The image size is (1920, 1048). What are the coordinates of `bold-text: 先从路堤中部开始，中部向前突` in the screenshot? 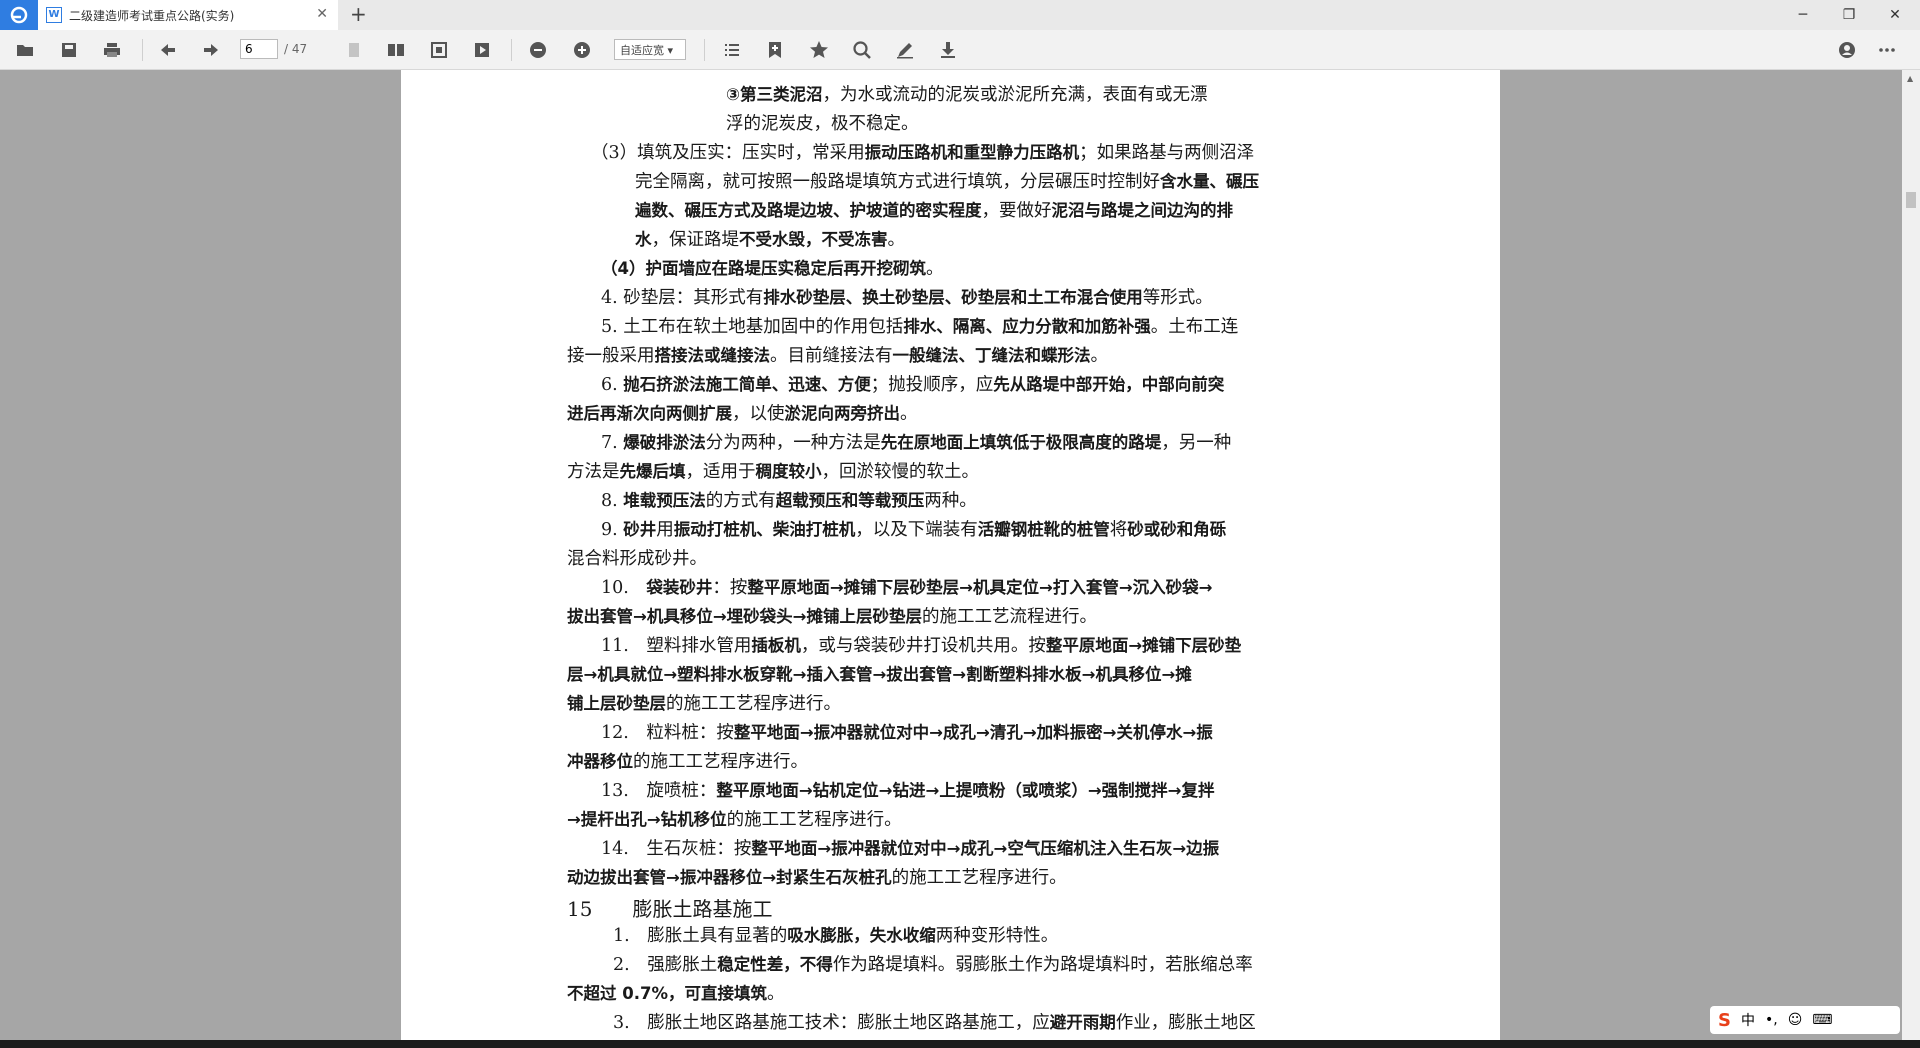 It's located at (1109, 384).